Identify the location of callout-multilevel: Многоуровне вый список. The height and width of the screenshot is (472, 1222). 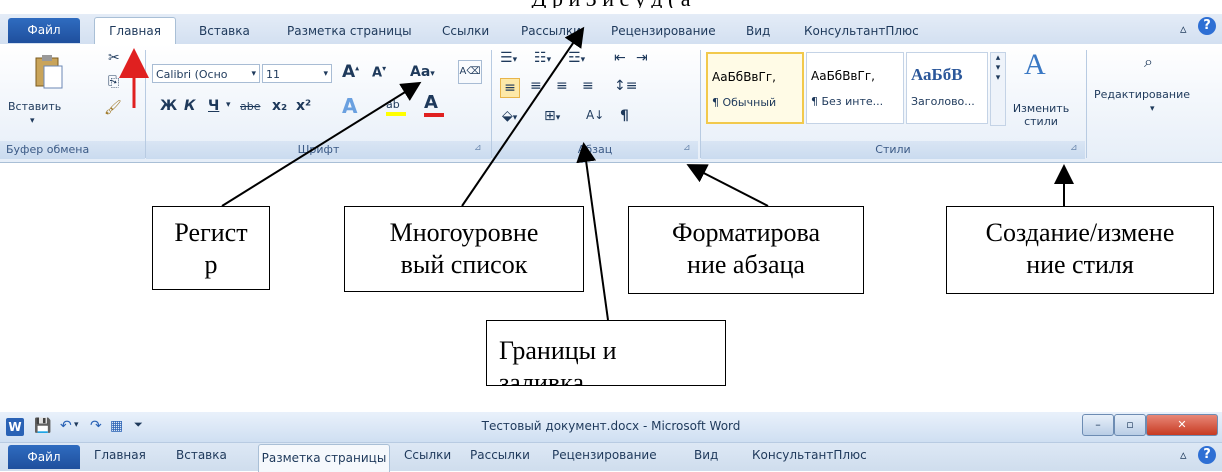
(464, 249).